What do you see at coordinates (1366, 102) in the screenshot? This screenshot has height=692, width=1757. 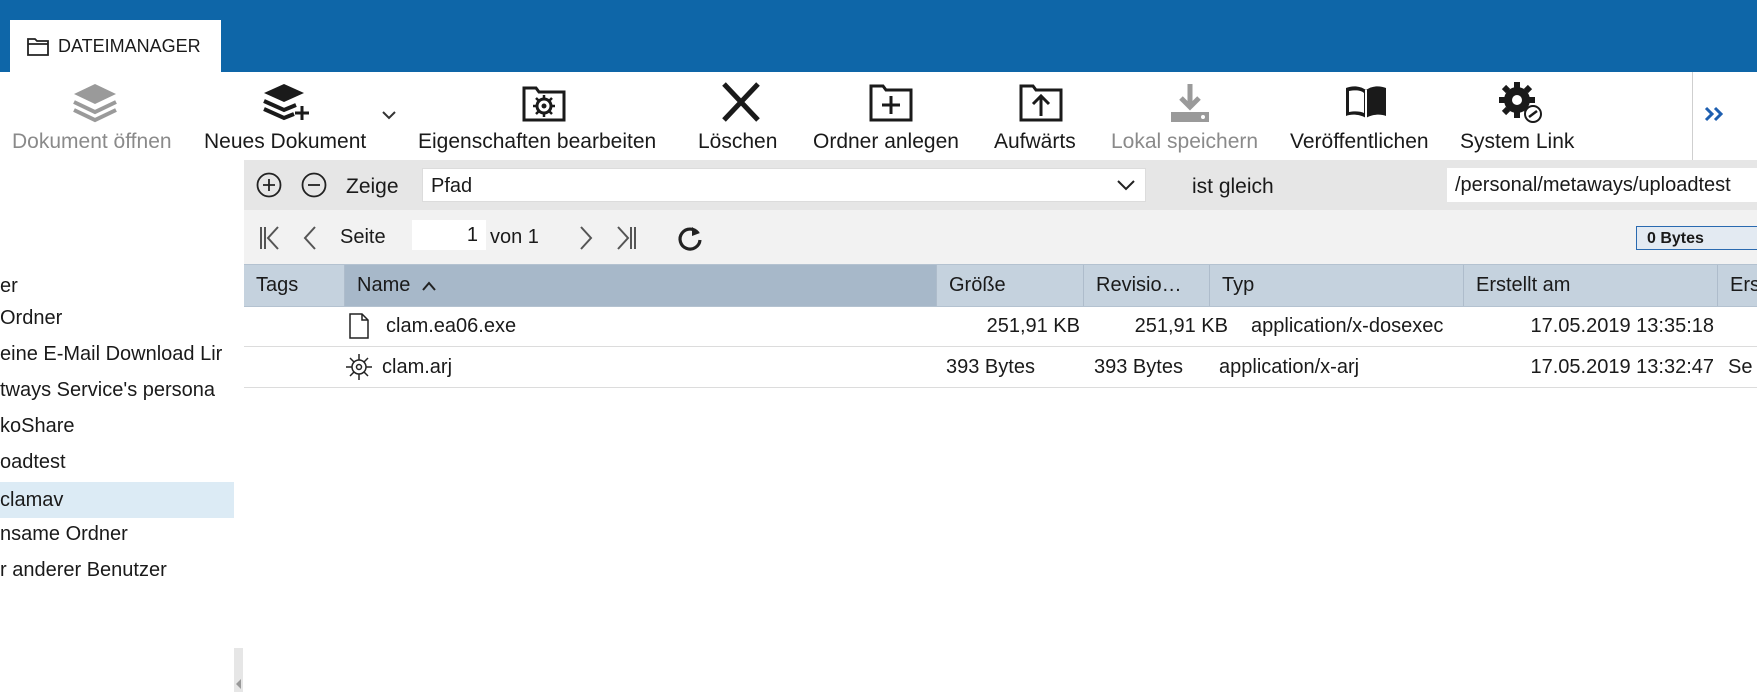 I see `book-icon` at bounding box center [1366, 102].